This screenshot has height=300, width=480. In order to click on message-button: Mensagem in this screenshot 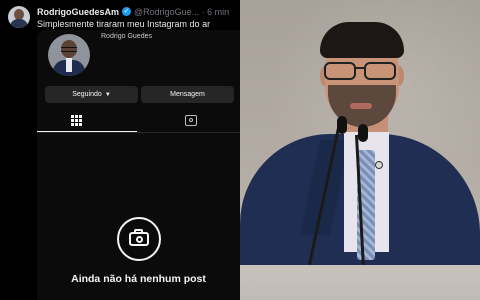, I will do `click(187, 94)`.